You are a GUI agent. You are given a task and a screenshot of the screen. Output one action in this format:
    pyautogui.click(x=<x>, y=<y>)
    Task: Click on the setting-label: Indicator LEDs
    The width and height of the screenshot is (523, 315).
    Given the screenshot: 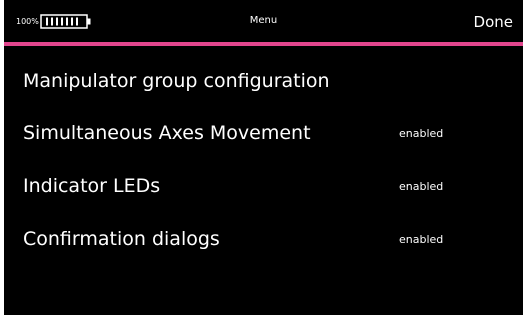 What is the action you would take?
    pyautogui.click(x=92, y=186)
    